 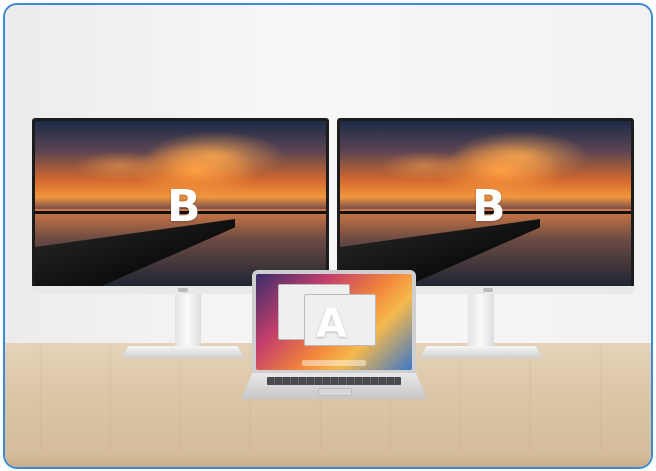 I want to click on right-monitor-letter: B, so click(x=489, y=206).